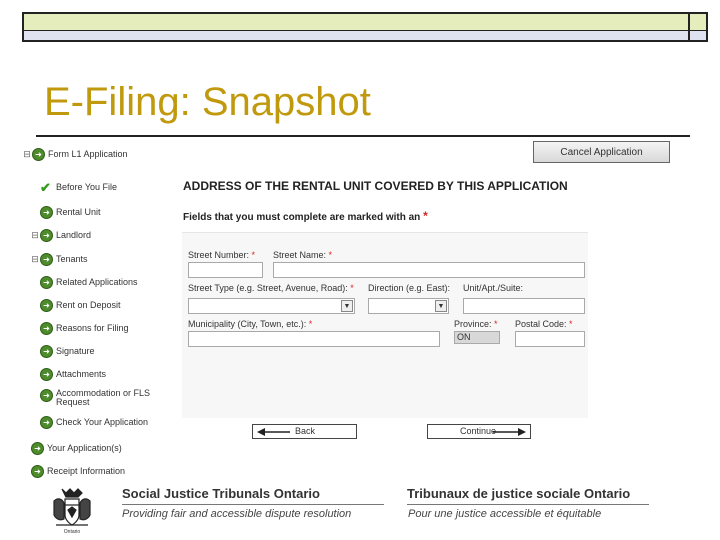 This screenshot has width=720, height=540. I want to click on nav-item-check-your-application: ➜ Check Your Application, so click(94, 422).